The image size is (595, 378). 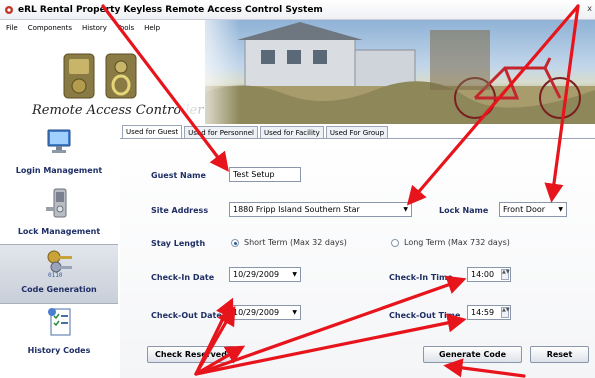 What do you see at coordinates (457, 242) in the screenshot?
I see `long-term-label: Long Term (Max 732 days)` at bounding box center [457, 242].